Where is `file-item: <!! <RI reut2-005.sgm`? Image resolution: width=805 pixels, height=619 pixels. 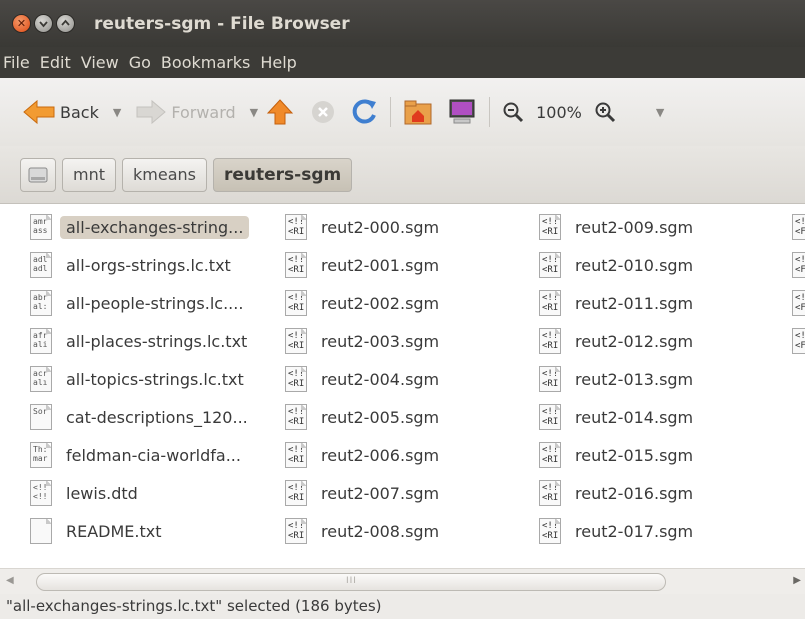
file-item: <!! <RI reut2-005.sgm is located at coordinates (365, 417).